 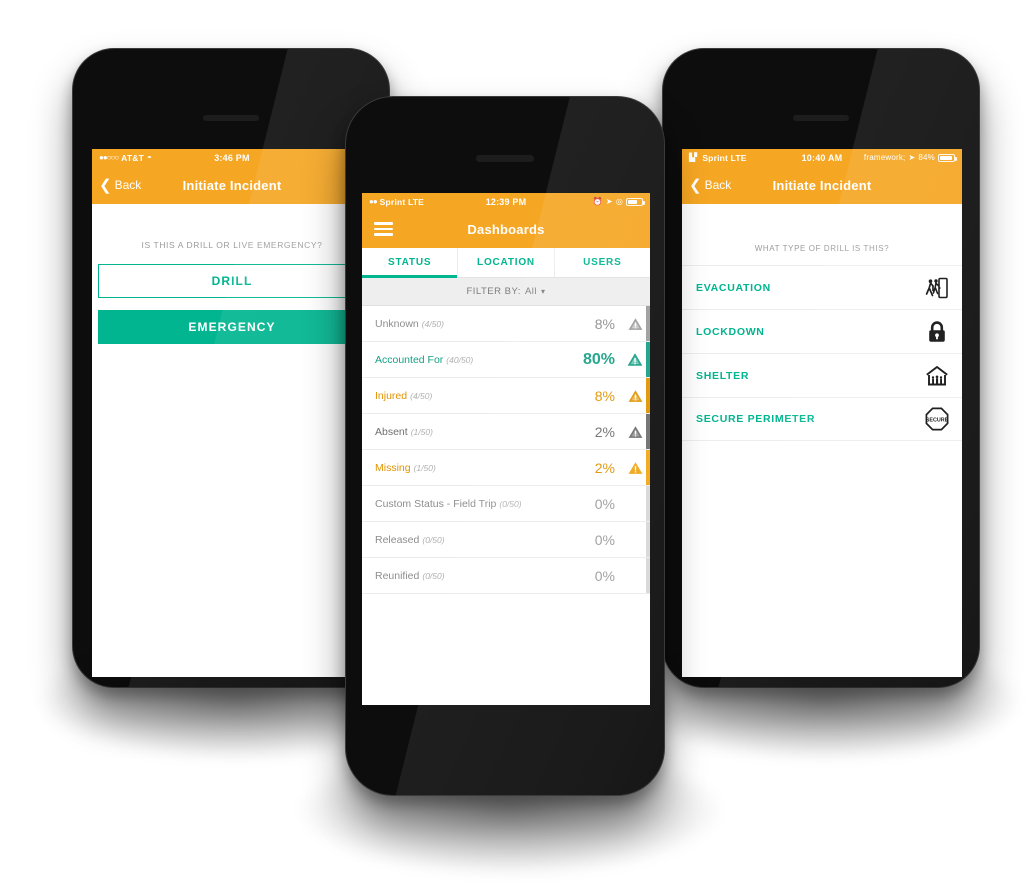 I want to click on dashboard-tabs: STATUS LOCATION USERS, so click(x=506, y=263).